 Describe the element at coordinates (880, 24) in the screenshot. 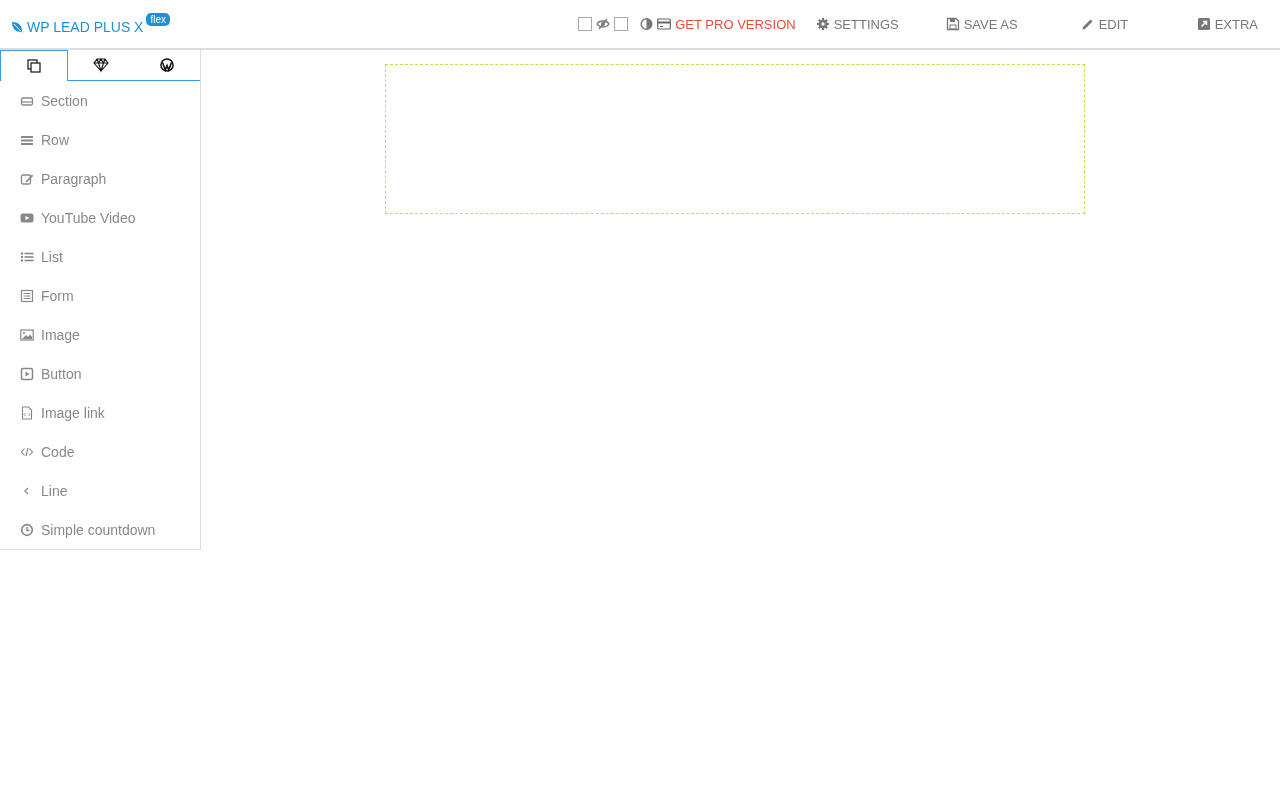

I see `menu-link: SETTINGS` at that location.